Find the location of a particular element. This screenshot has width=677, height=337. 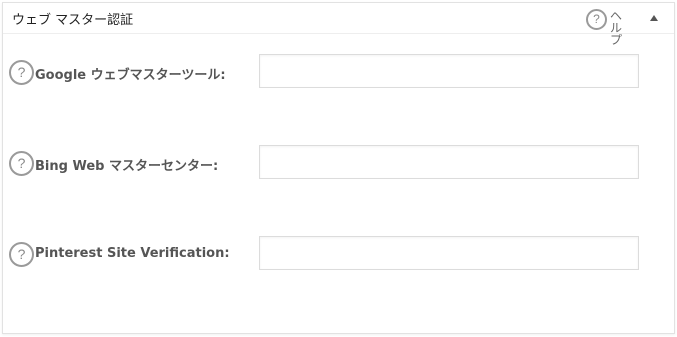

bing-webmaster-label: Bing Web マスターセンター: is located at coordinates (127, 166).